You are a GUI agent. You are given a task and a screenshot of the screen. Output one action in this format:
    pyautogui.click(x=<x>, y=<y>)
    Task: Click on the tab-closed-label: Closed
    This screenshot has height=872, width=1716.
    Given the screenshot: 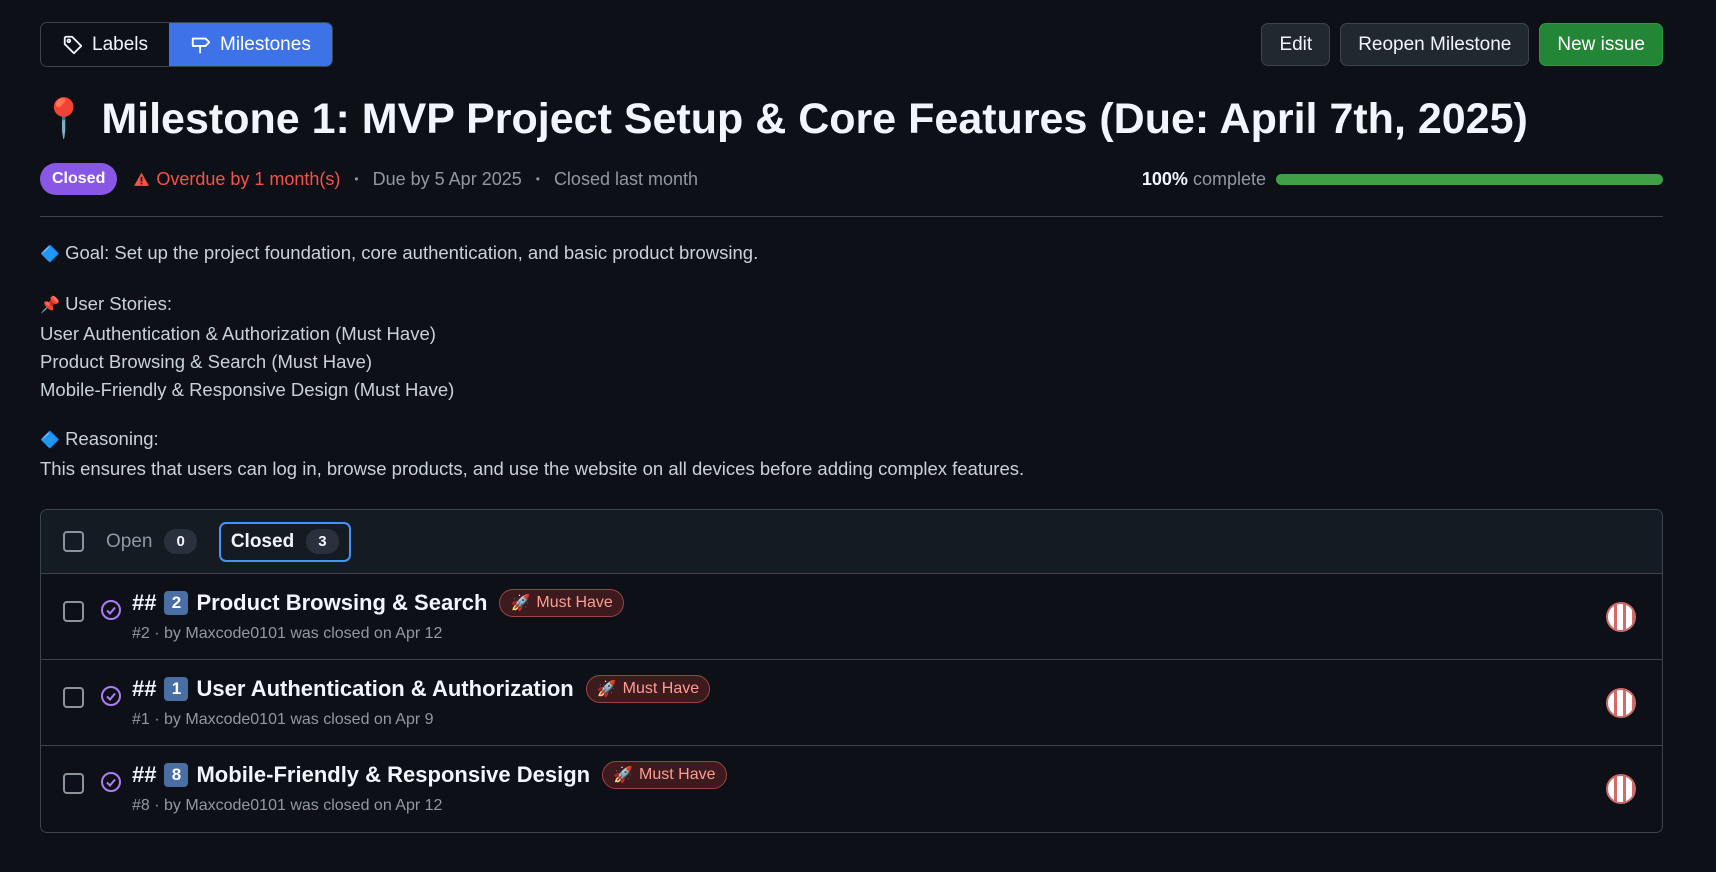 What is the action you would take?
    pyautogui.click(x=262, y=541)
    